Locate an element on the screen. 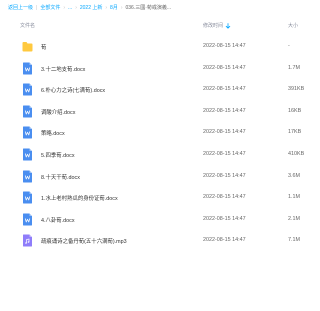 The height and width of the screenshot is (311, 320). file-row: 策略.docx 2022-08-15 14:47 17KB is located at coordinates (155, 132).